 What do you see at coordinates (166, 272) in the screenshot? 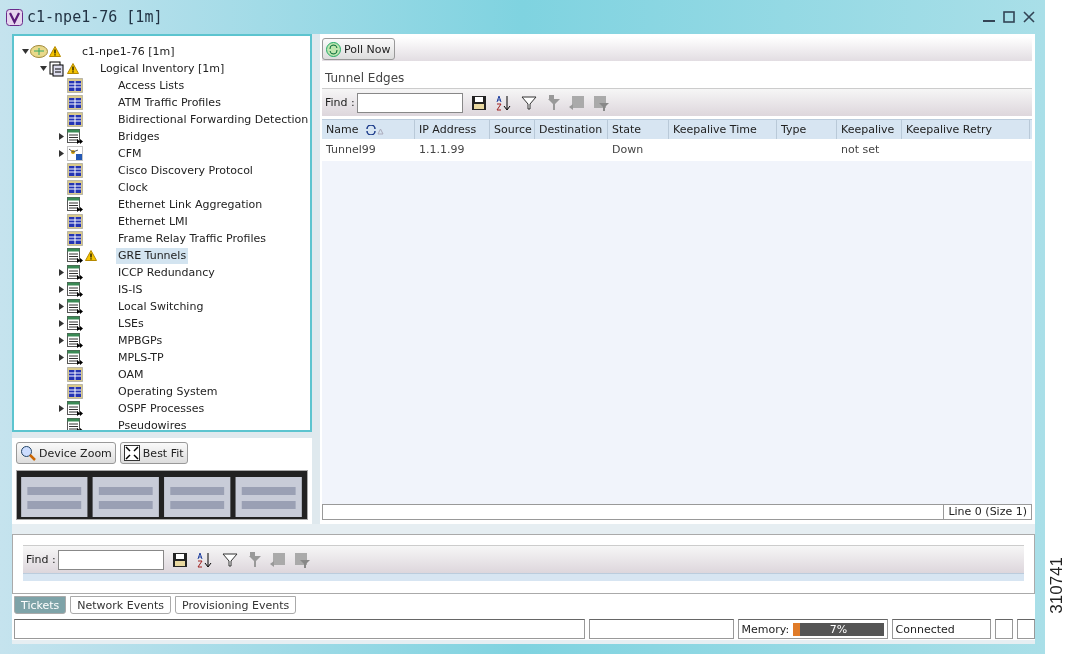
I see `tree-item: ICCP Redundancy` at bounding box center [166, 272].